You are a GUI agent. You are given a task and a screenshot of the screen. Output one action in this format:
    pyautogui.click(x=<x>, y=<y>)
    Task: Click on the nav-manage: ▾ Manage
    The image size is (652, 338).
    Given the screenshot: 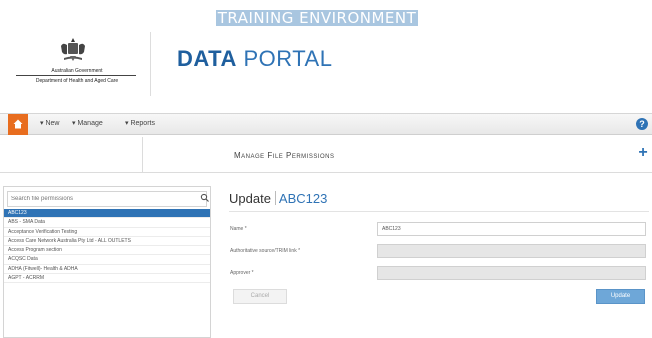 What is the action you would take?
    pyautogui.click(x=87, y=123)
    